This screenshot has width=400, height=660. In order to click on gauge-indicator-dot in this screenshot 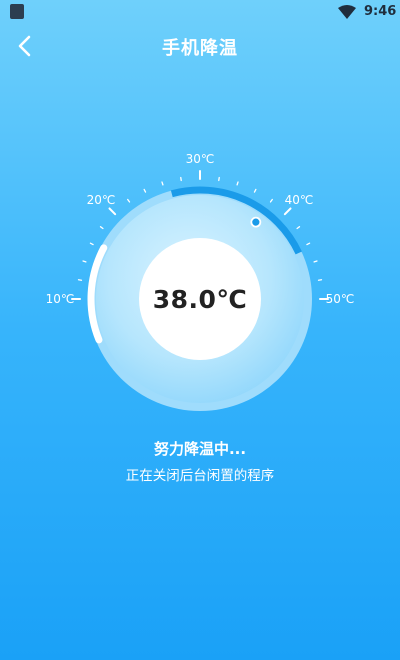, I will do `click(256, 222)`.